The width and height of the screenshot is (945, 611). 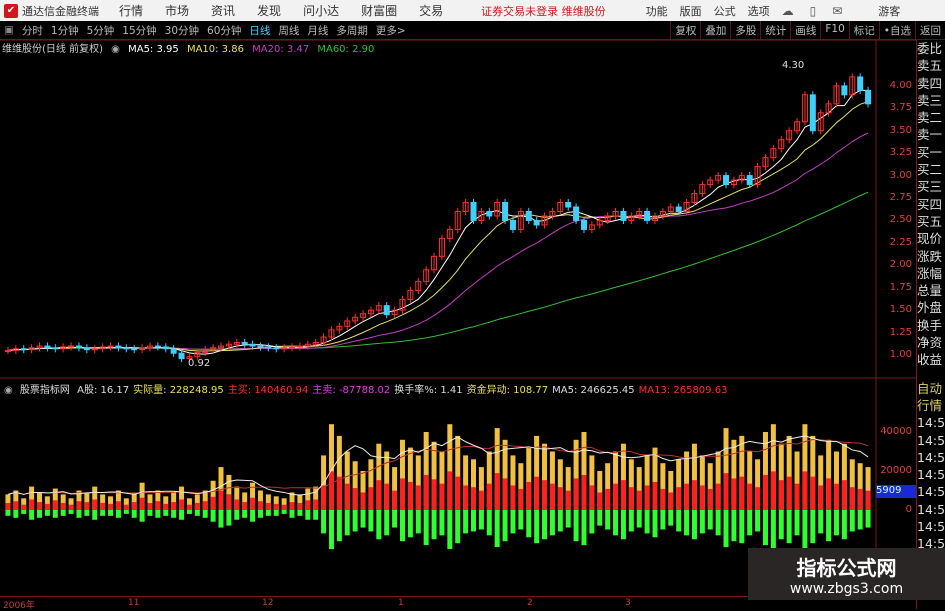 What do you see at coordinates (900, 332) in the screenshot?
I see `price-tick: 1.25` at bounding box center [900, 332].